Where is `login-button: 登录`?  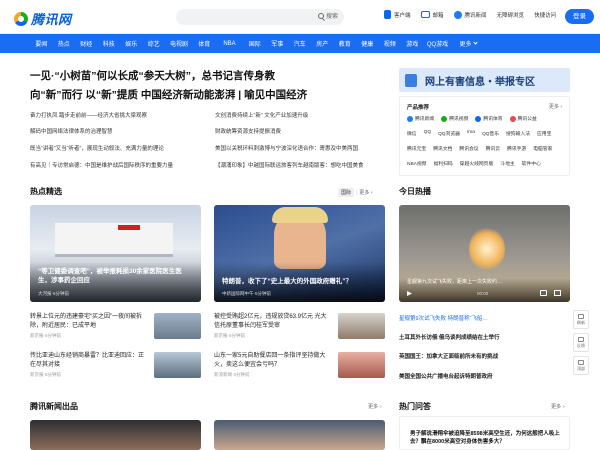 login-button: 登录 is located at coordinates (579, 16).